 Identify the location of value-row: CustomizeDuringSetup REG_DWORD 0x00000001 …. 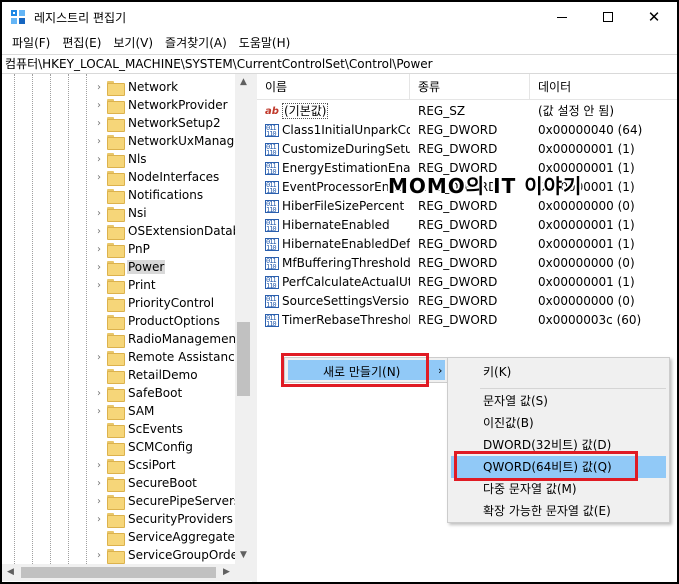
(467, 149).